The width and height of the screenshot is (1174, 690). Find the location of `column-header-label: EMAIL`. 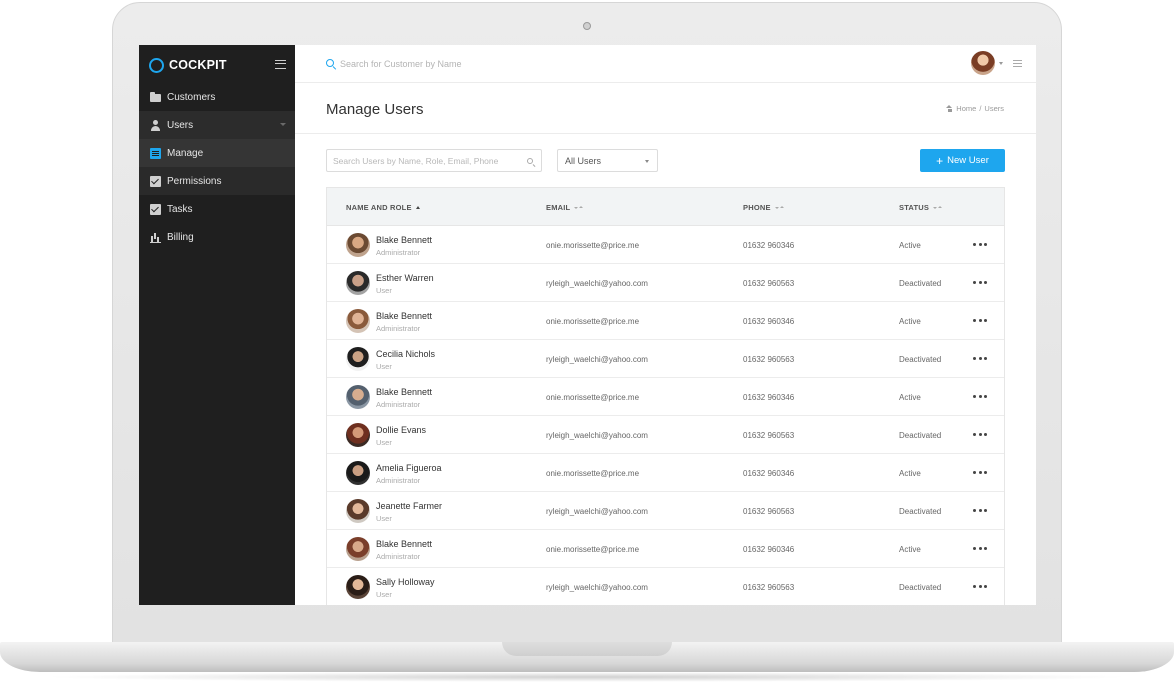

column-header-label: EMAIL is located at coordinates (558, 207).